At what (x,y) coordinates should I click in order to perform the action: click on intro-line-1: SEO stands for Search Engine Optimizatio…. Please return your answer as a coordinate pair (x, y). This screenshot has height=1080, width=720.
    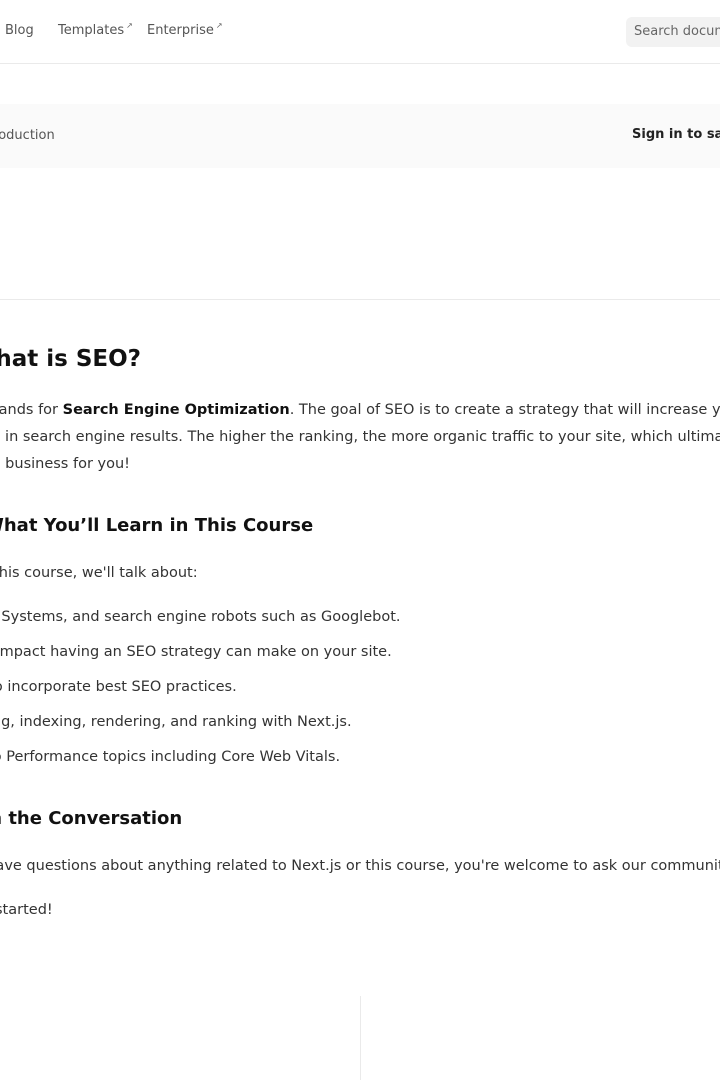
    Looking at the image, I should click on (360, 410).